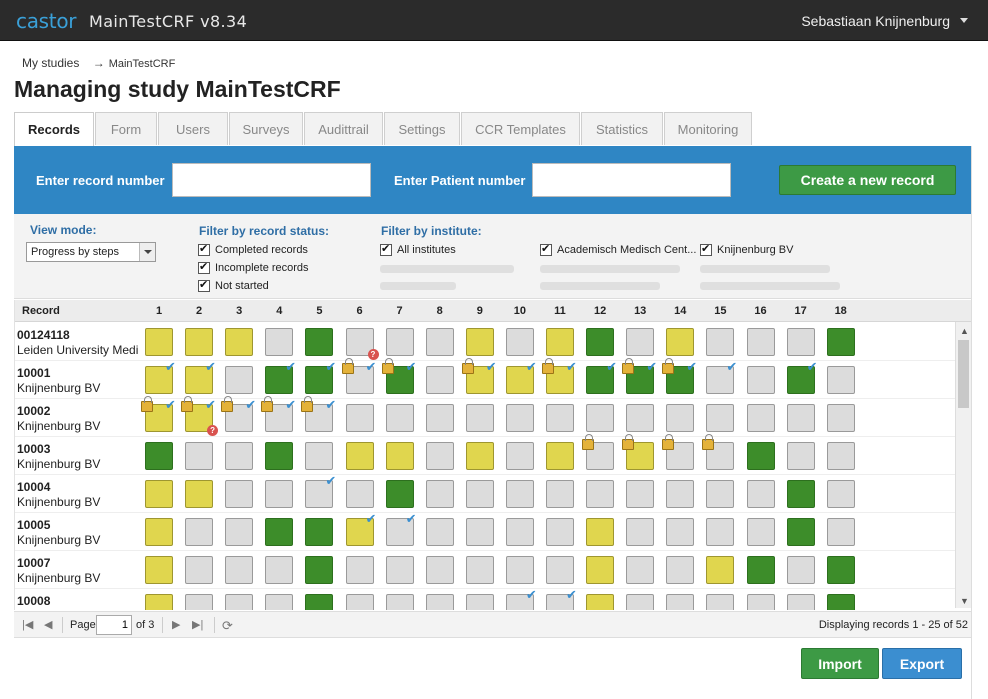 The image size is (988, 699). What do you see at coordinates (204, 267) in the screenshot?
I see `checkbox-icon` at bounding box center [204, 267].